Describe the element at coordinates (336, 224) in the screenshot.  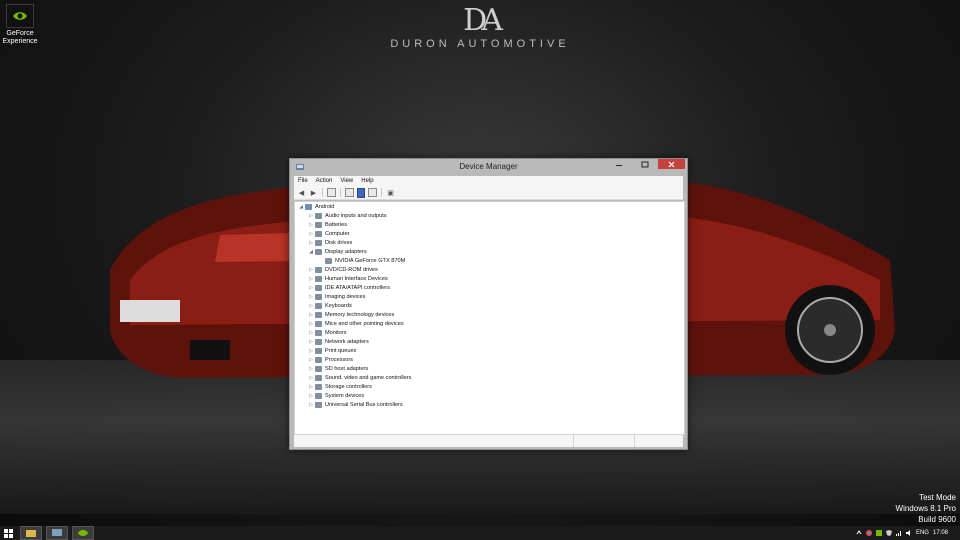
I see `tree-category-label: Batteries` at that location.